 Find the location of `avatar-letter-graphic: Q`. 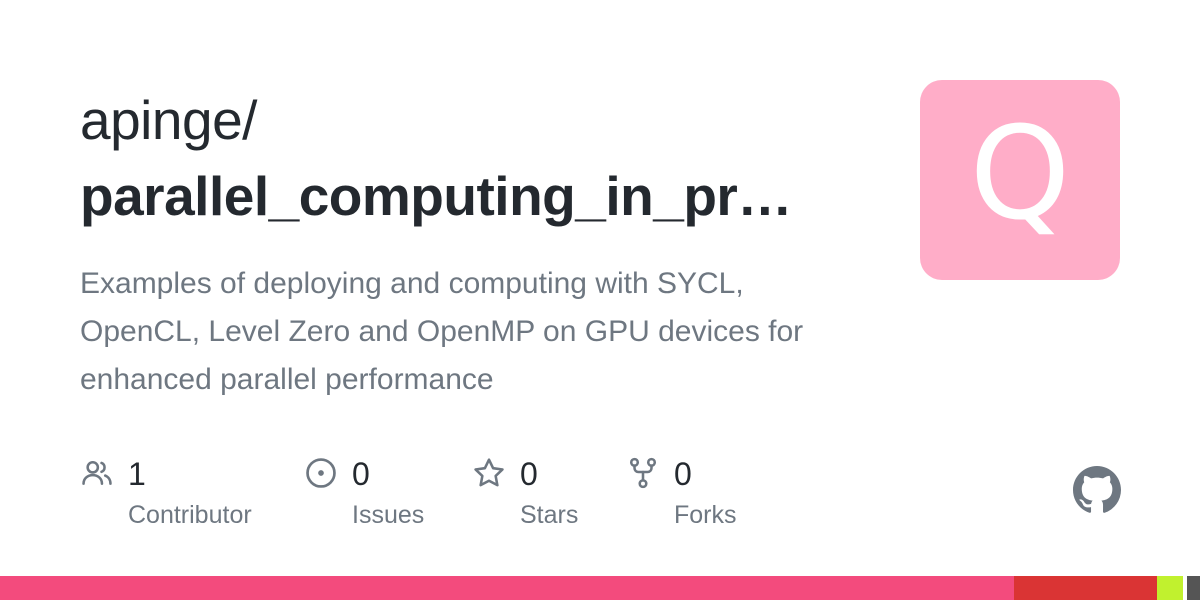

avatar-letter-graphic: Q is located at coordinates (1020, 174).